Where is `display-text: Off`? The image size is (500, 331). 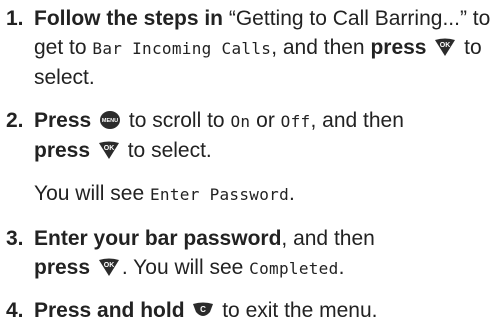 display-text: Off is located at coordinates (295, 121).